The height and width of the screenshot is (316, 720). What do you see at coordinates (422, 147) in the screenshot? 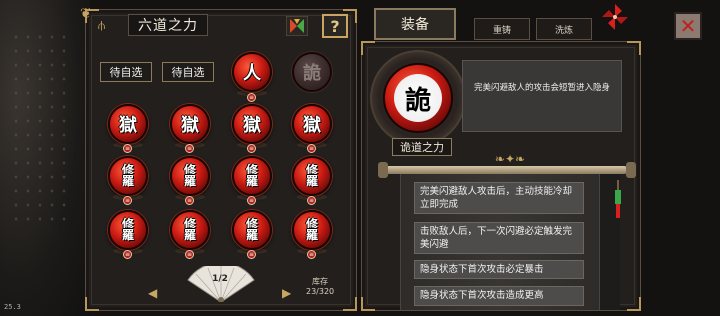
I see `item-name: 诡道之力` at bounding box center [422, 147].